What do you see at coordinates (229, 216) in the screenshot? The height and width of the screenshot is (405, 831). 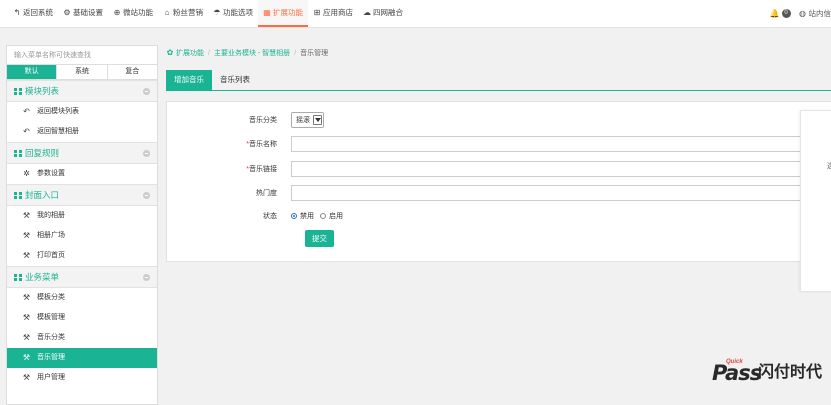 I see `status-label: 状态` at bounding box center [229, 216].